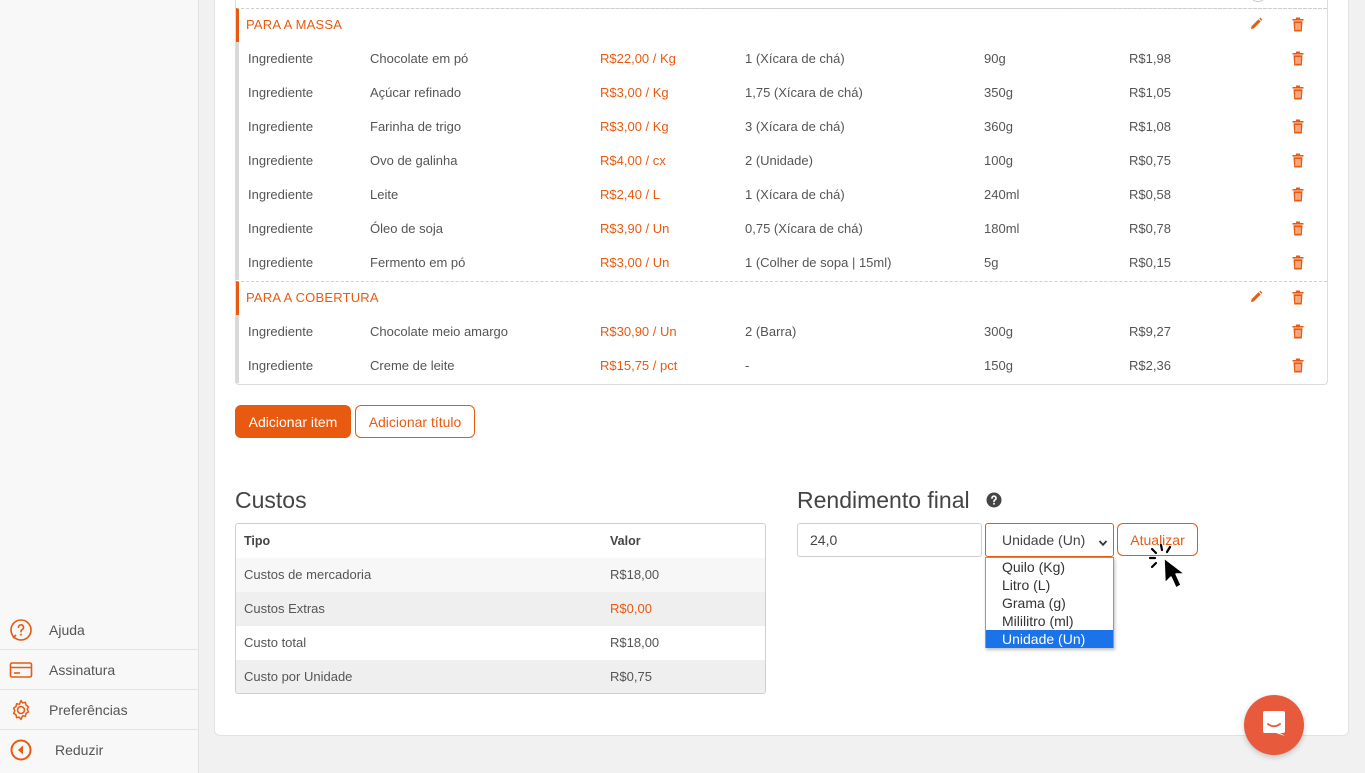 Image resolution: width=1365 pixels, height=773 pixels. I want to click on cell-custo: R$1,98, so click(1150, 58).